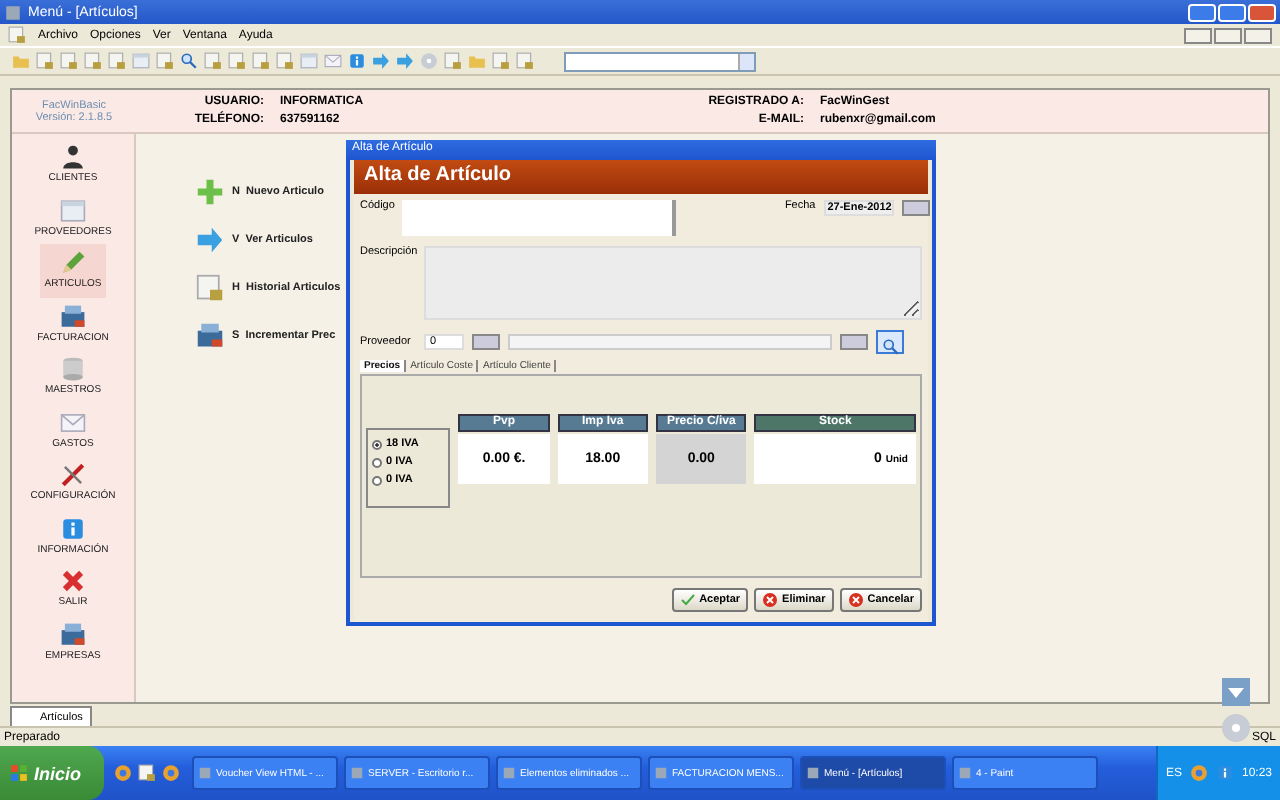  Describe the element at coordinates (687, 600) in the screenshot. I see `check-icon` at that location.